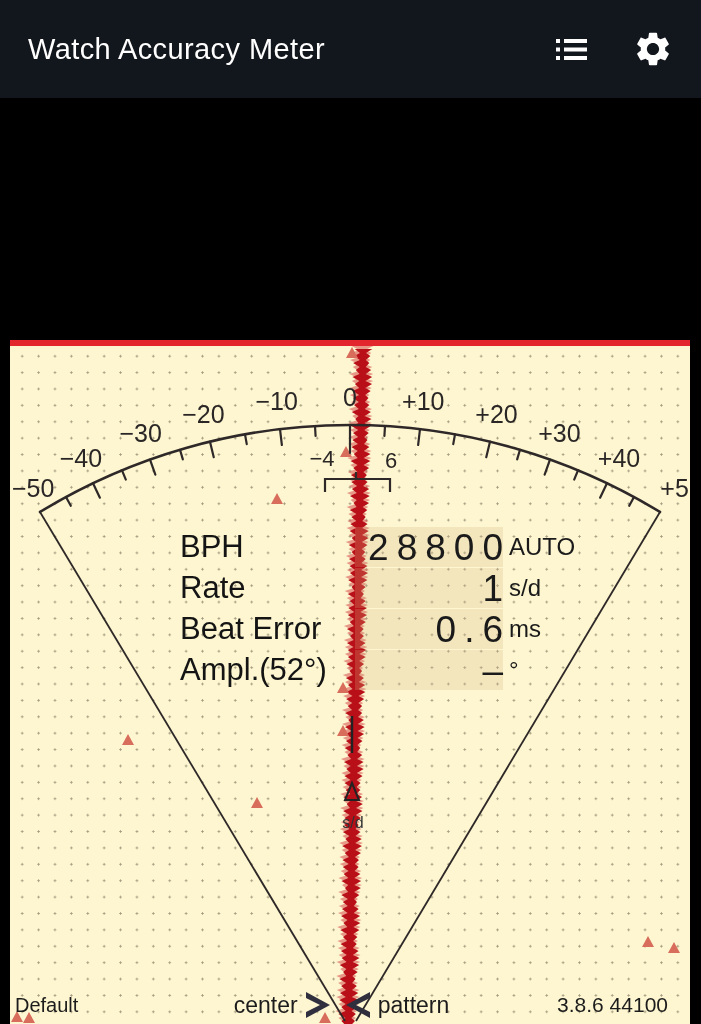 The width and height of the screenshot is (701, 1024). Describe the element at coordinates (276, 401) in the screenshot. I see `scale-label: −10` at that location.